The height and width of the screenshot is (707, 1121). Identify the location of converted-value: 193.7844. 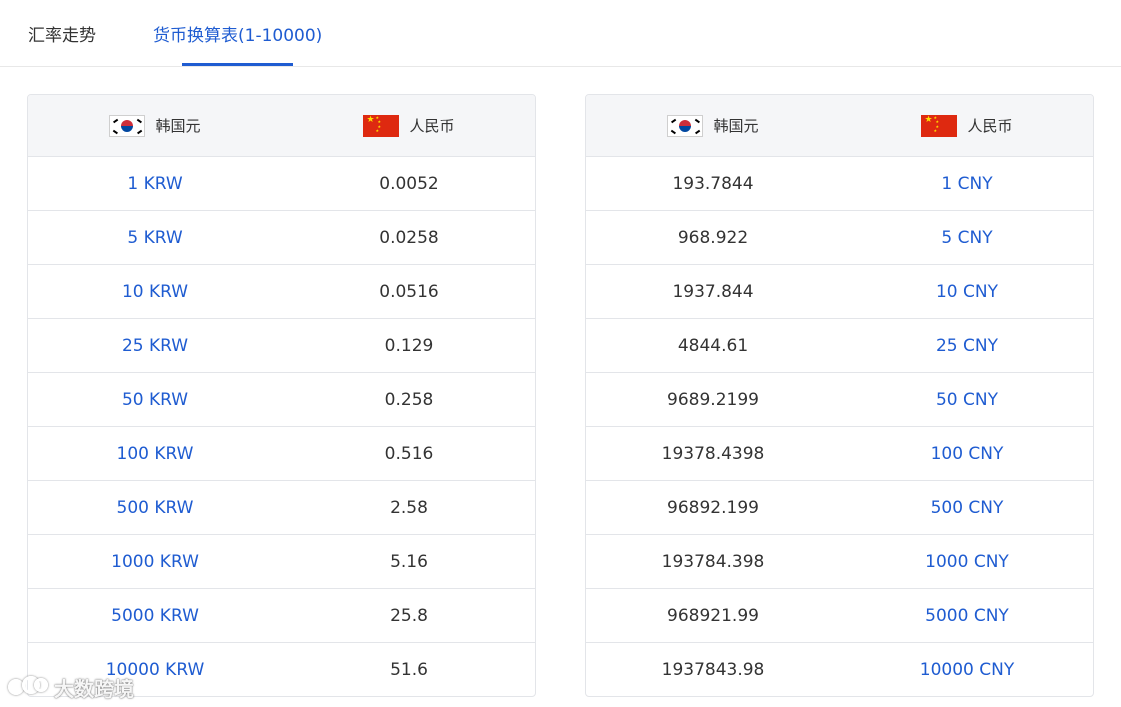
(713, 183).